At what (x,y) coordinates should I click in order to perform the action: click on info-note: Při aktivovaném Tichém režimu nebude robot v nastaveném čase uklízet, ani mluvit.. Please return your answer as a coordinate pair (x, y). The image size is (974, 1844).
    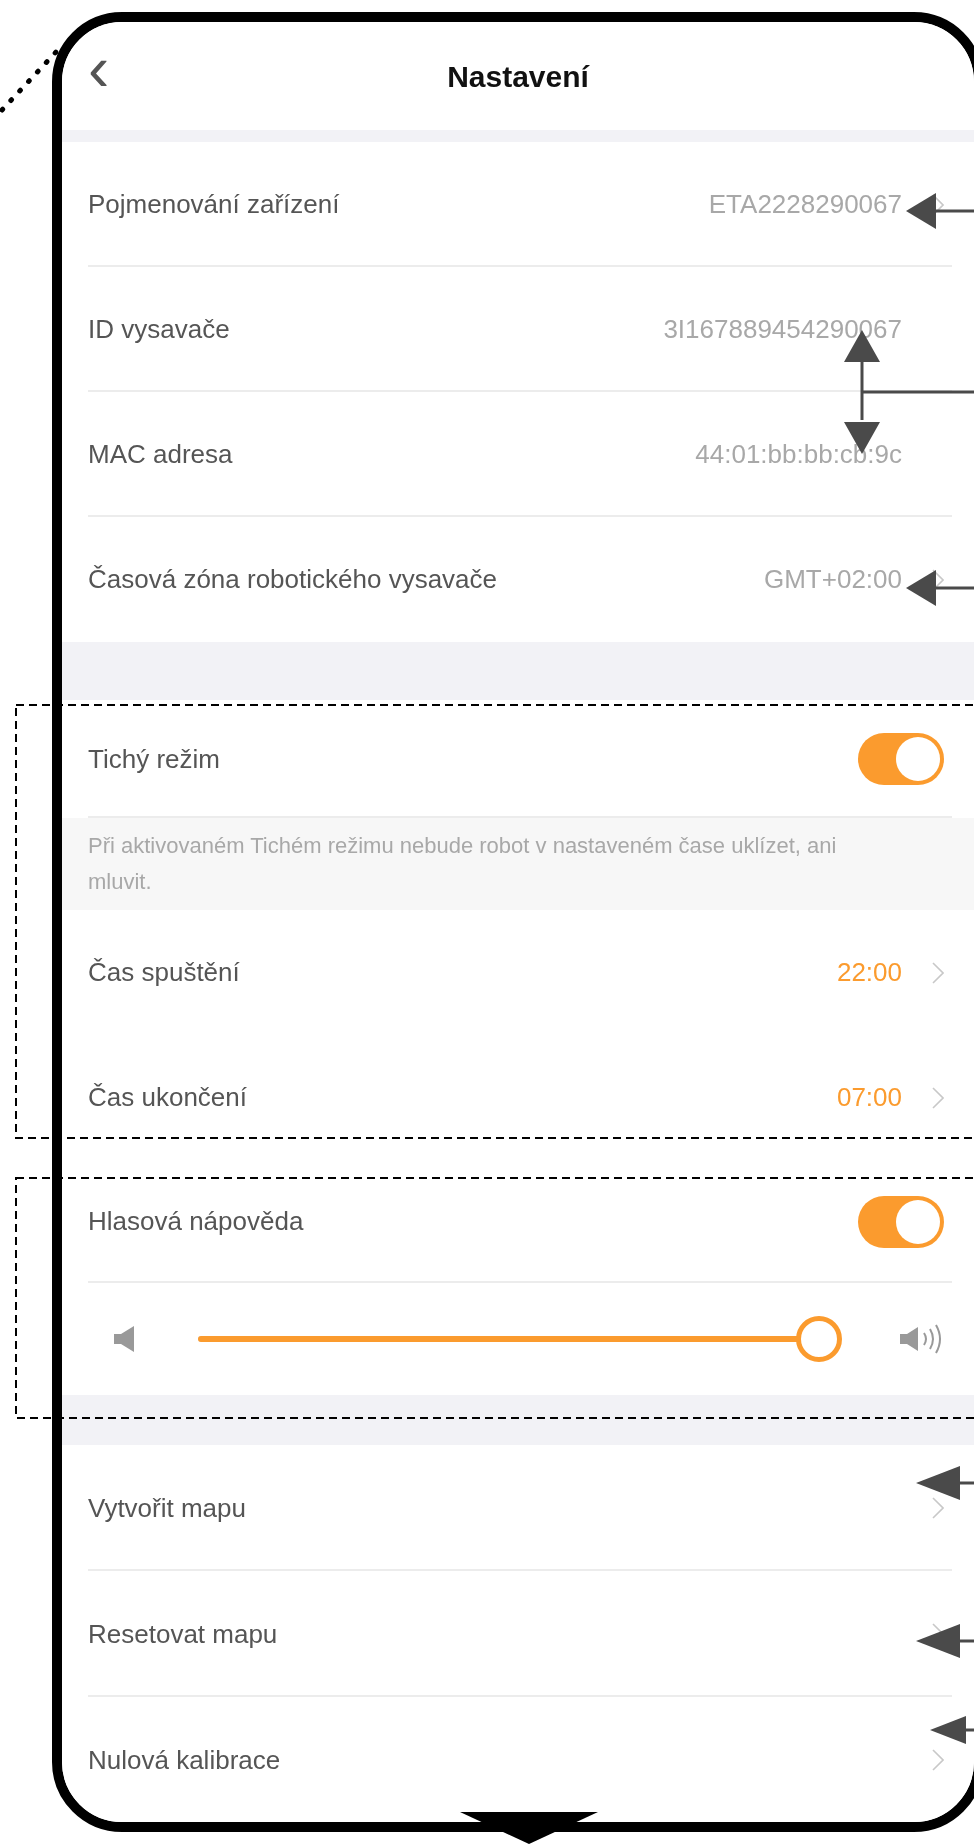
    Looking at the image, I should click on (463, 864).